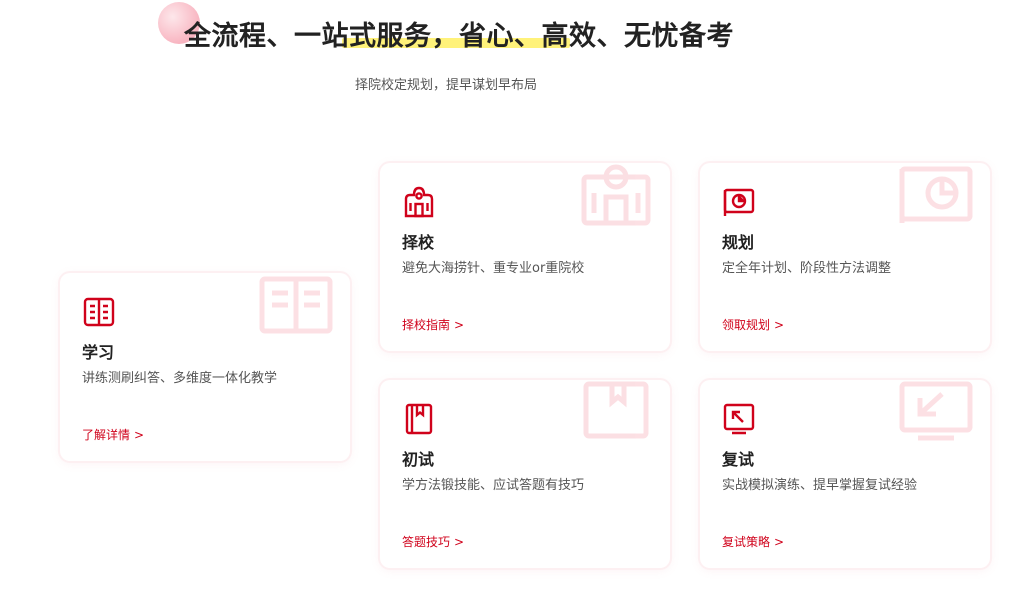 The height and width of the screenshot is (593, 1031). Describe the element at coordinates (739, 202) in the screenshot. I see `pie-chart-icon` at that location.